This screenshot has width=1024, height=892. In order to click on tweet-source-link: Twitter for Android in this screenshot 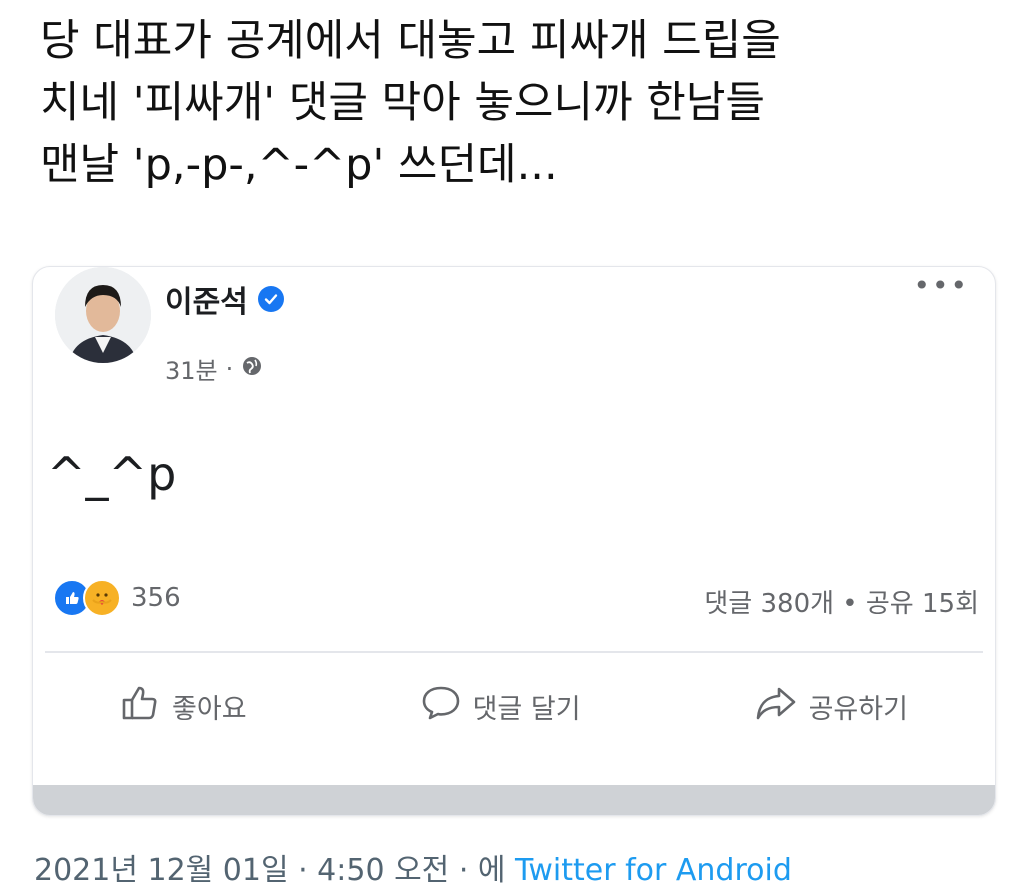, I will do `click(653, 870)`.